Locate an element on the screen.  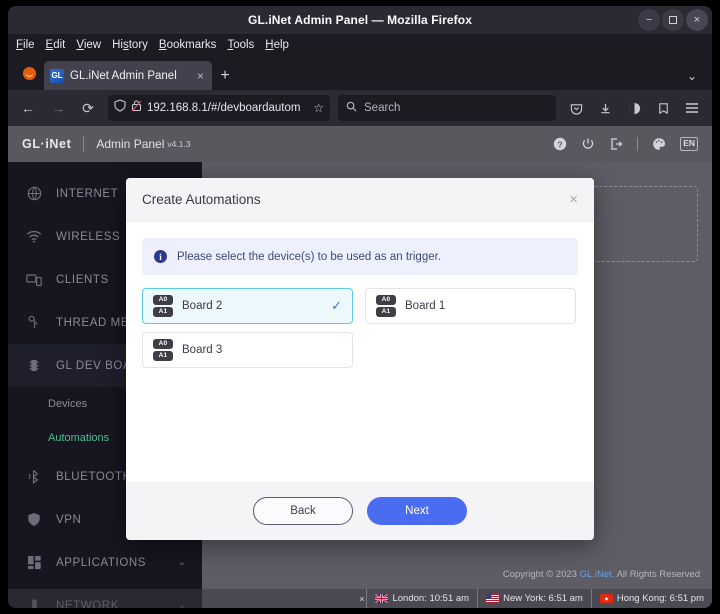
url-text: 192.168.8.1/#/devboardautom is located at coordinates (224, 108).